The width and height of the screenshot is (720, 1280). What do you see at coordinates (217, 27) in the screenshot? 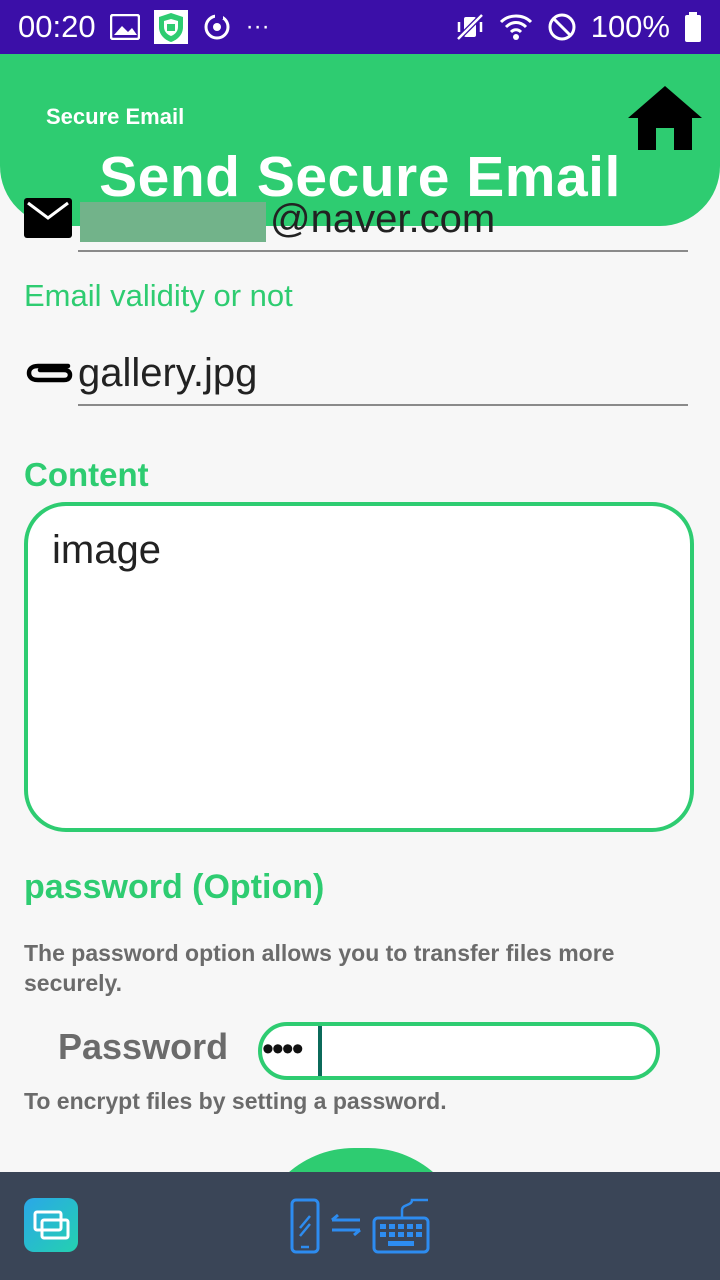
I see `sync-icon` at bounding box center [217, 27].